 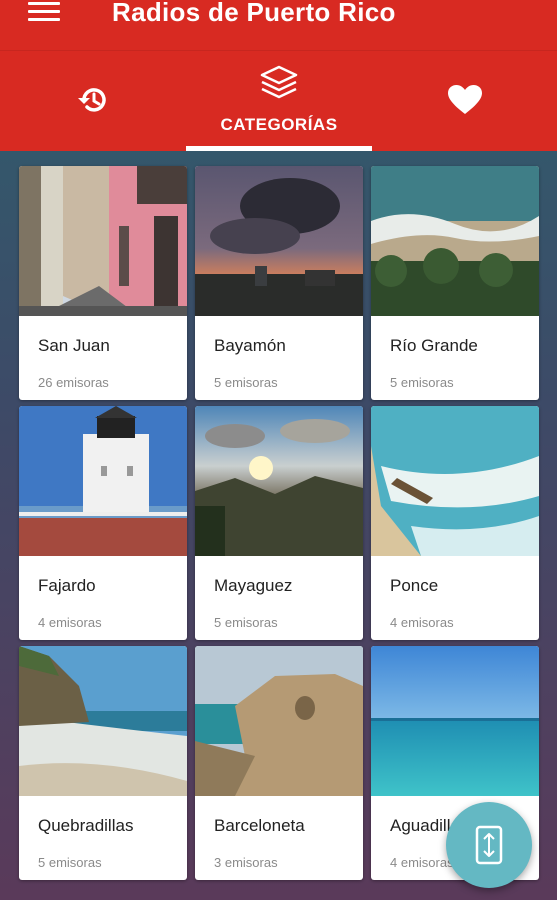 I want to click on tab-history, so click(x=93, y=101).